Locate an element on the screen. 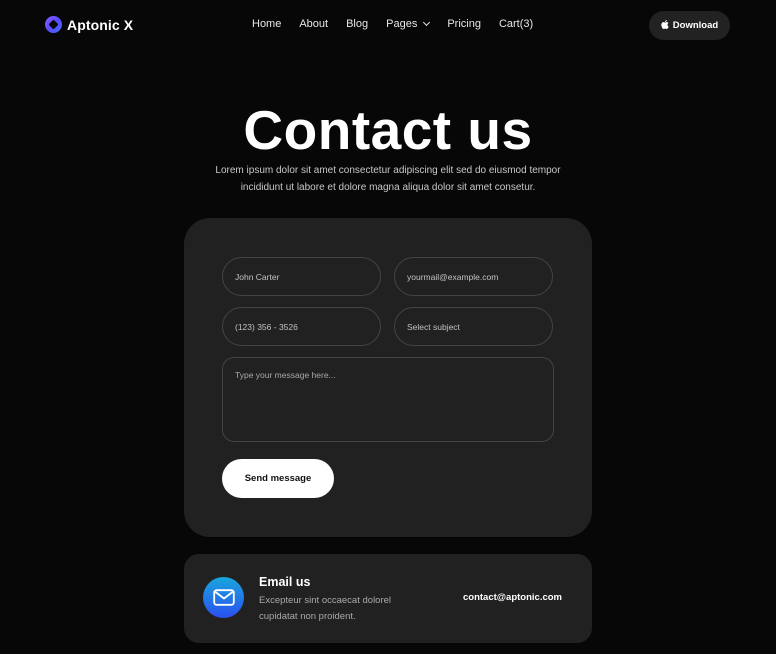  email-field: yourmail@example.com is located at coordinates (473, 276).